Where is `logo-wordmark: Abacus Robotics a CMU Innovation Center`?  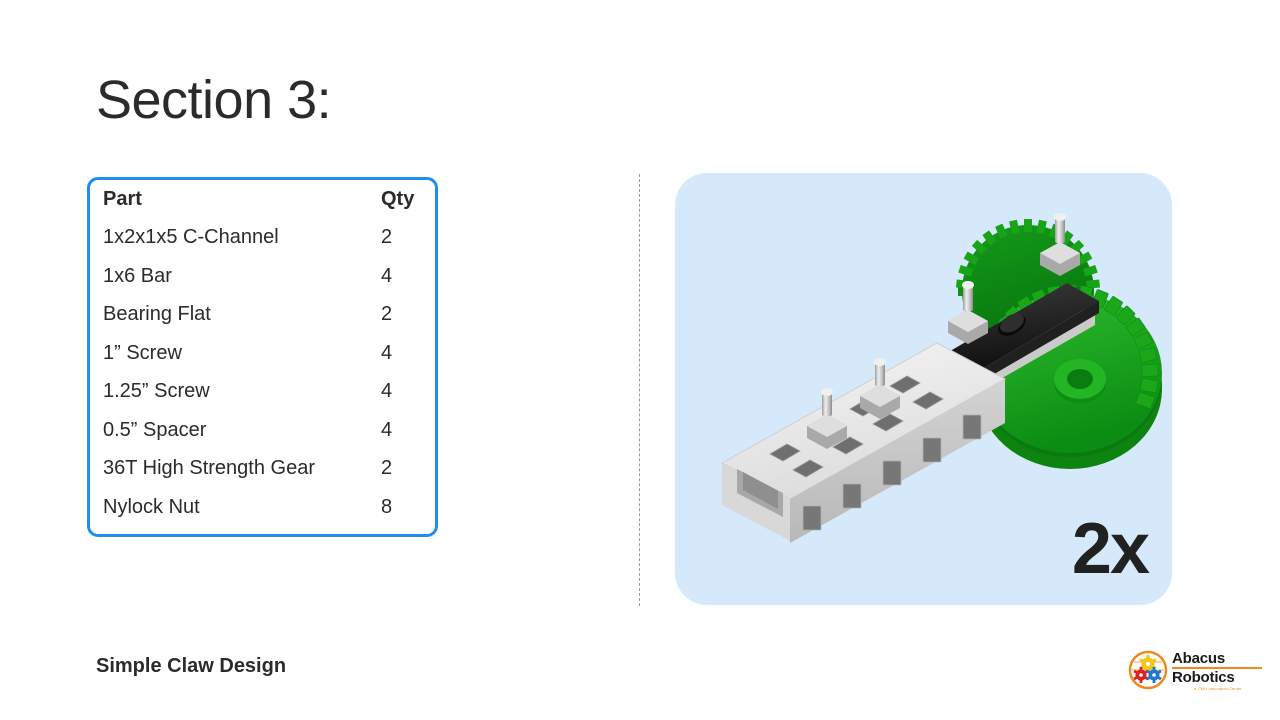
logo-wordmark: Abacus Robotics a CMU Innovation Center is located at coordinates (1218, 671).